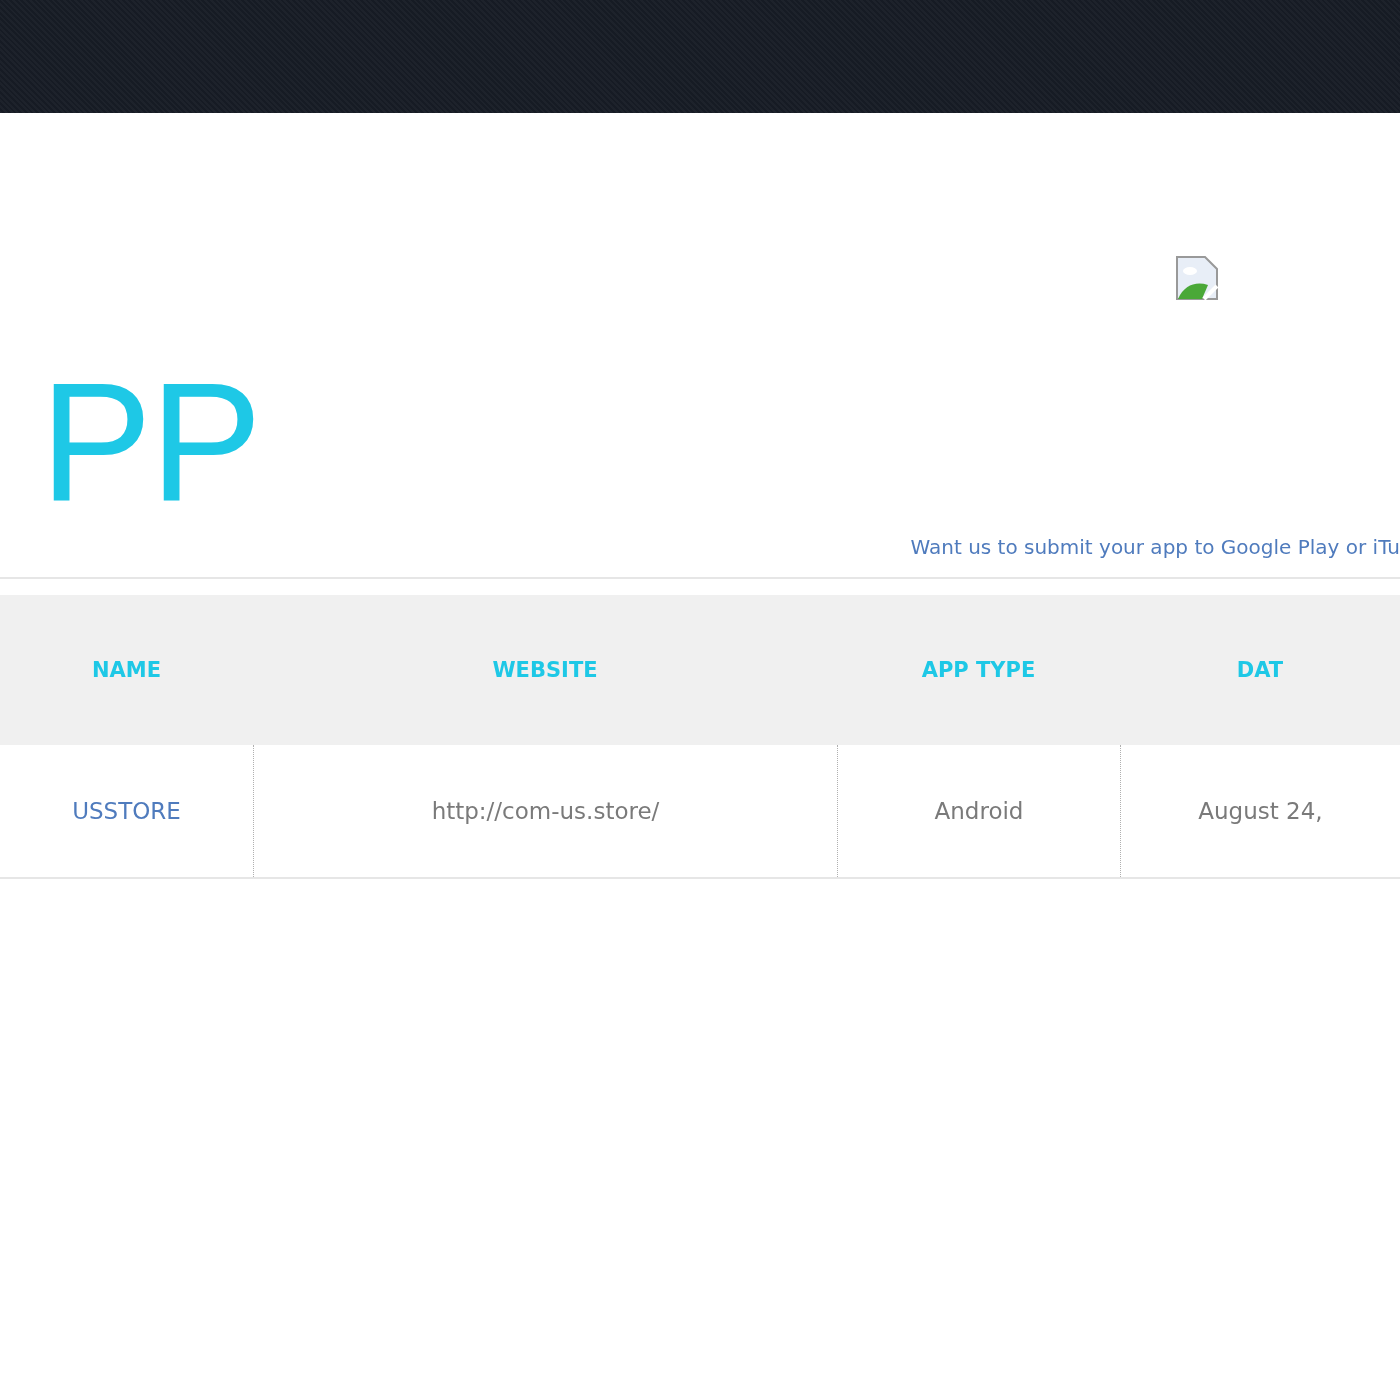 The height and width of the screenshot is (1400, 1400). I want to click on table-cell: http://com-us.store/, so click(545, 811).